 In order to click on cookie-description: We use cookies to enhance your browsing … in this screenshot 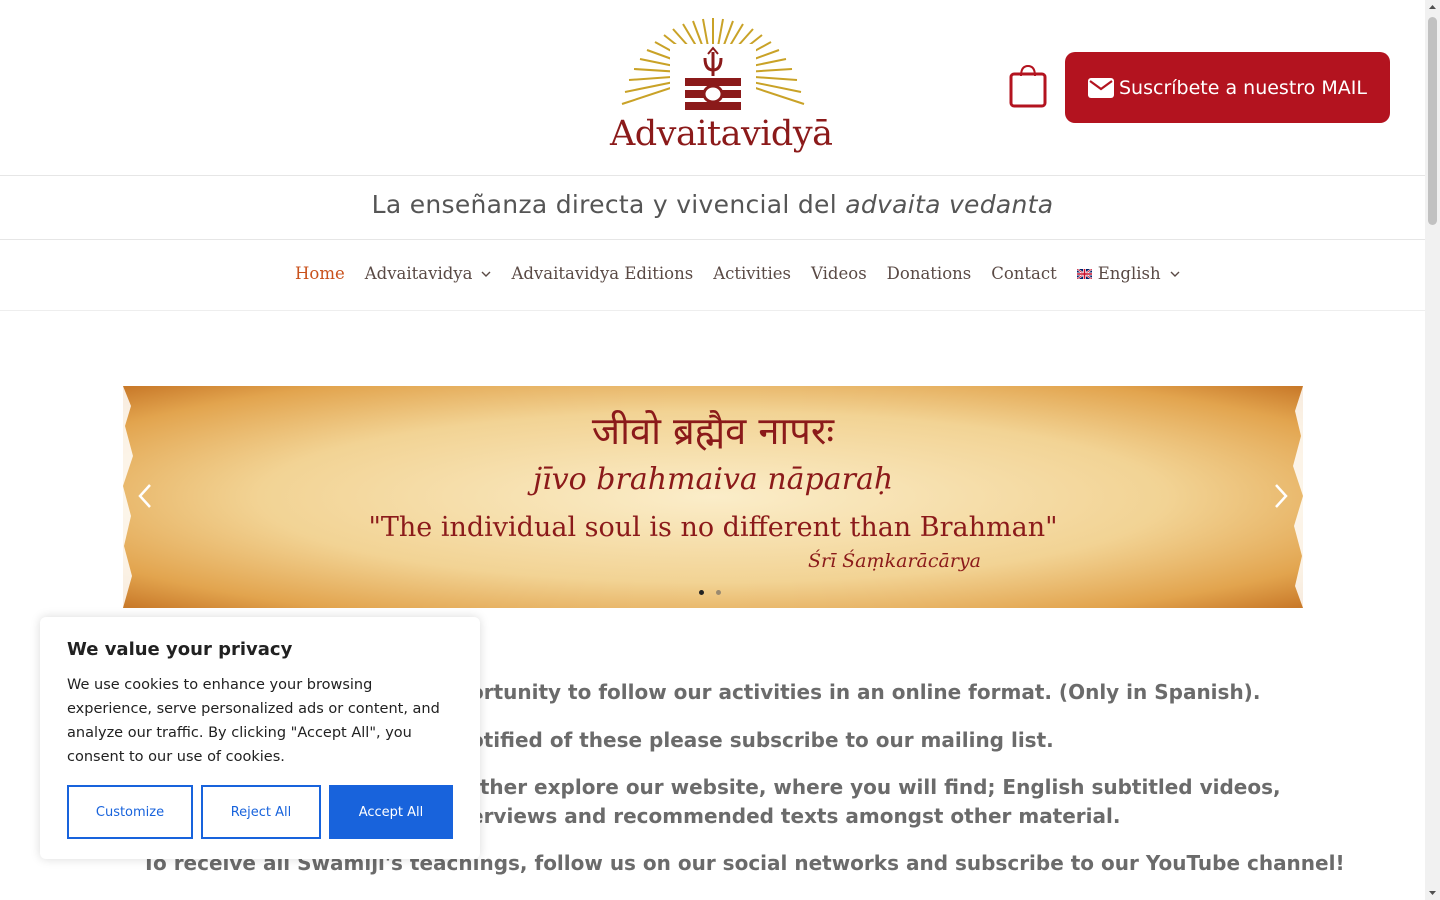, I will do `click(253, 721)`.